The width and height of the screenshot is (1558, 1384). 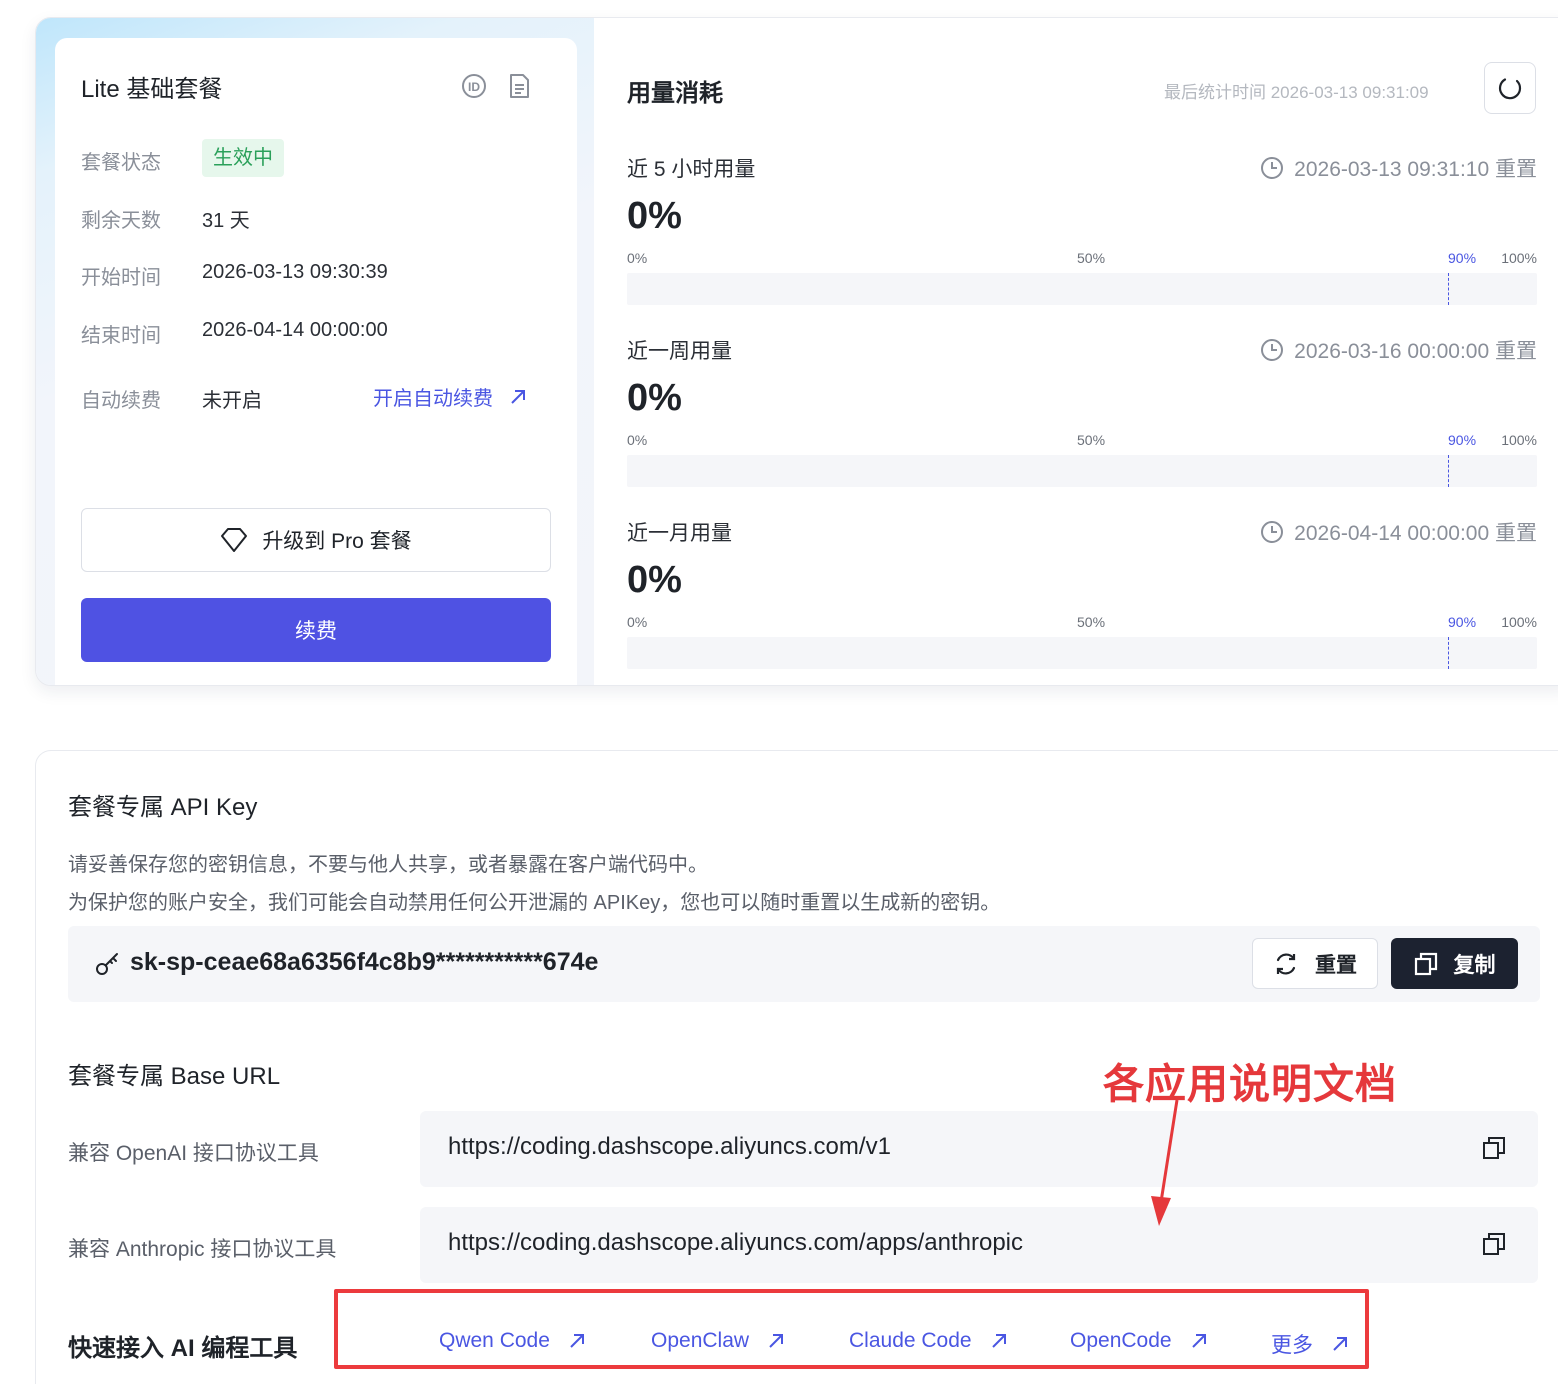 I want to click on refresh-icon, so click(x=1510, y=89).